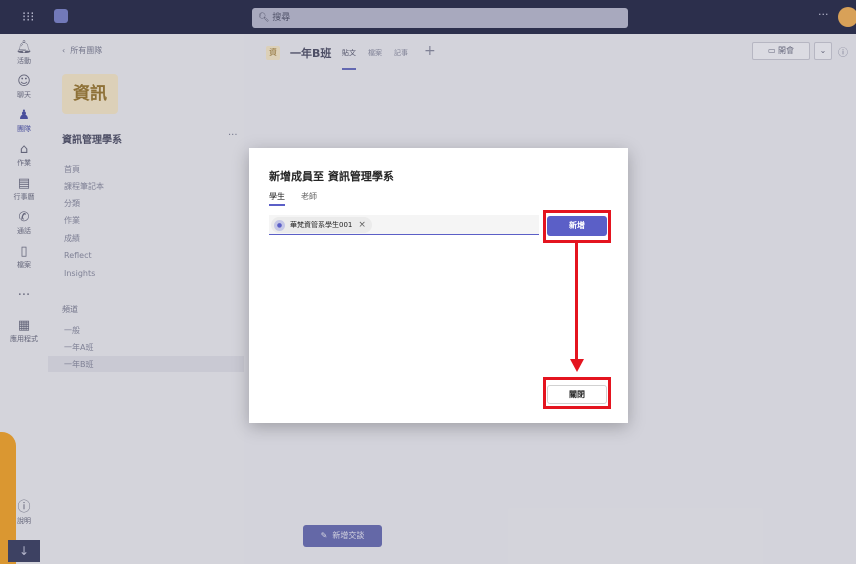 The image size is (856, 564). Describe the element at coordinates (577, 393) in the screenshot. I see `close-button-highlight` at that location.